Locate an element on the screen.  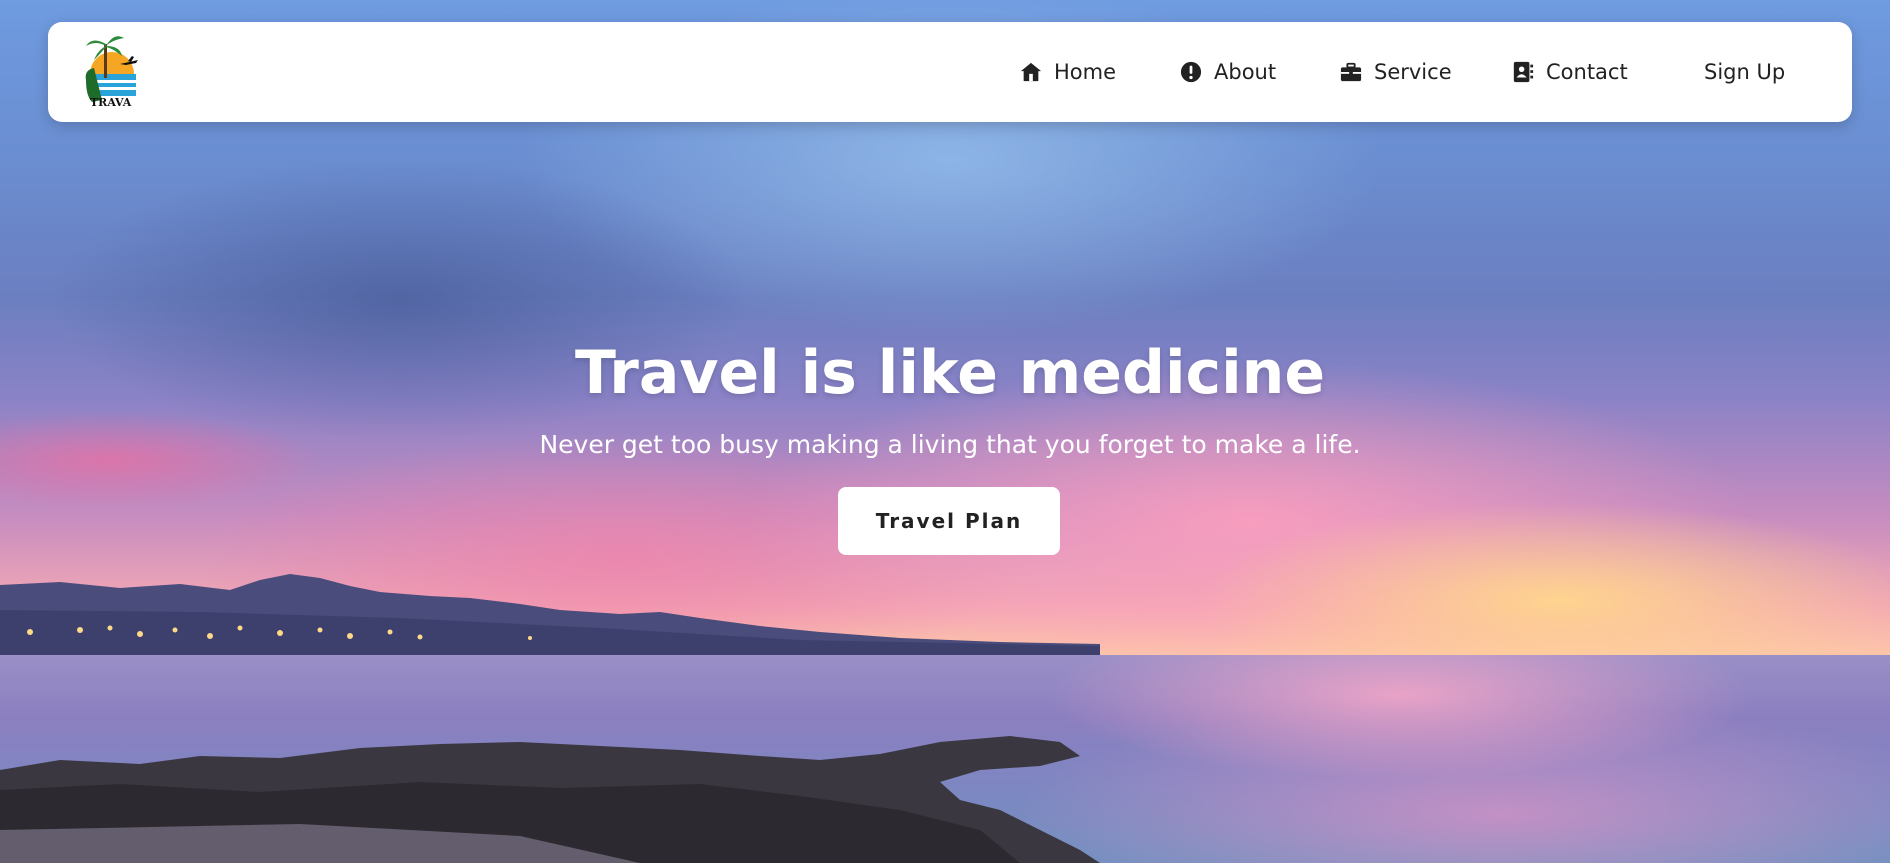
nav-item-label: Service is located at coordinates (1413, 72).